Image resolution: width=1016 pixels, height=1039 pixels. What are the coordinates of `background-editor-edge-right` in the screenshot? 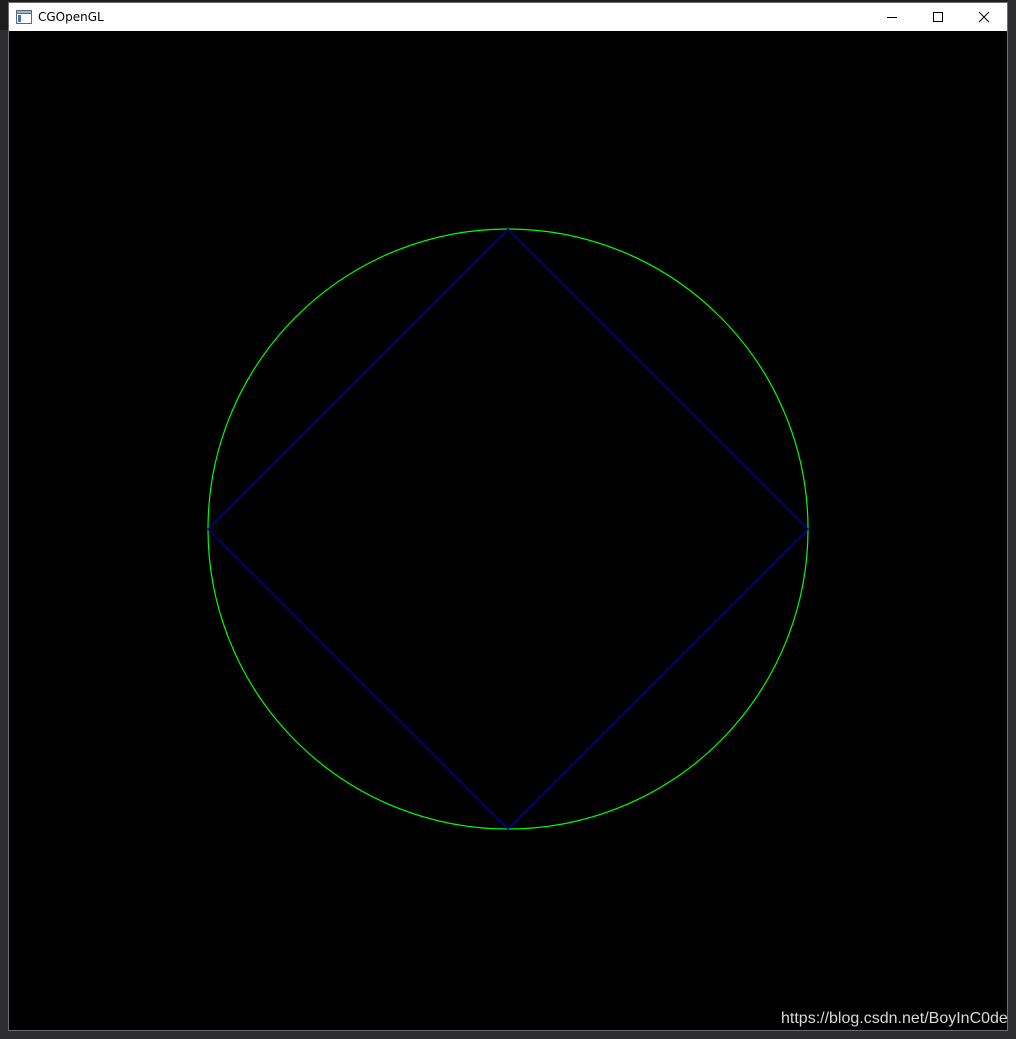 It's located at (1012, 519).